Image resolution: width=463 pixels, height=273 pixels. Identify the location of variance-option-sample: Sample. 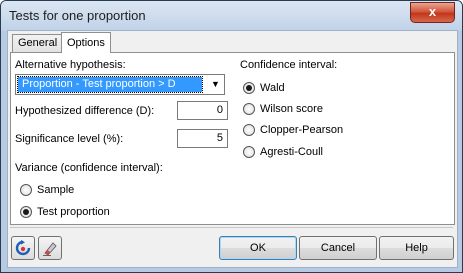
(47, 190).